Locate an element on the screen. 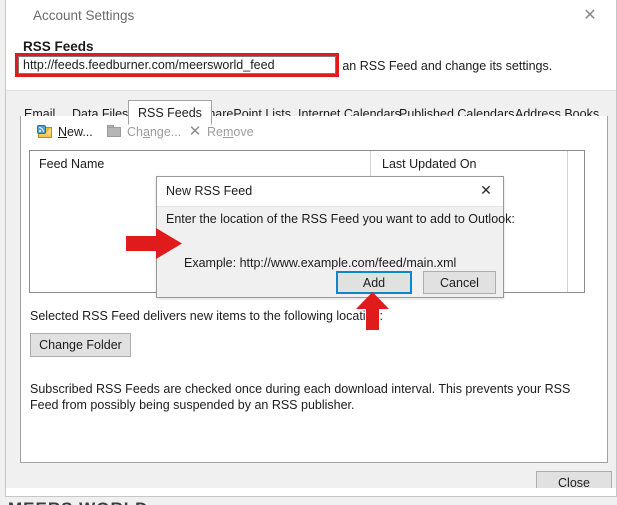 This screenshot has height=505, width=617. new-feed-icon is located at coordinates (45, 131).